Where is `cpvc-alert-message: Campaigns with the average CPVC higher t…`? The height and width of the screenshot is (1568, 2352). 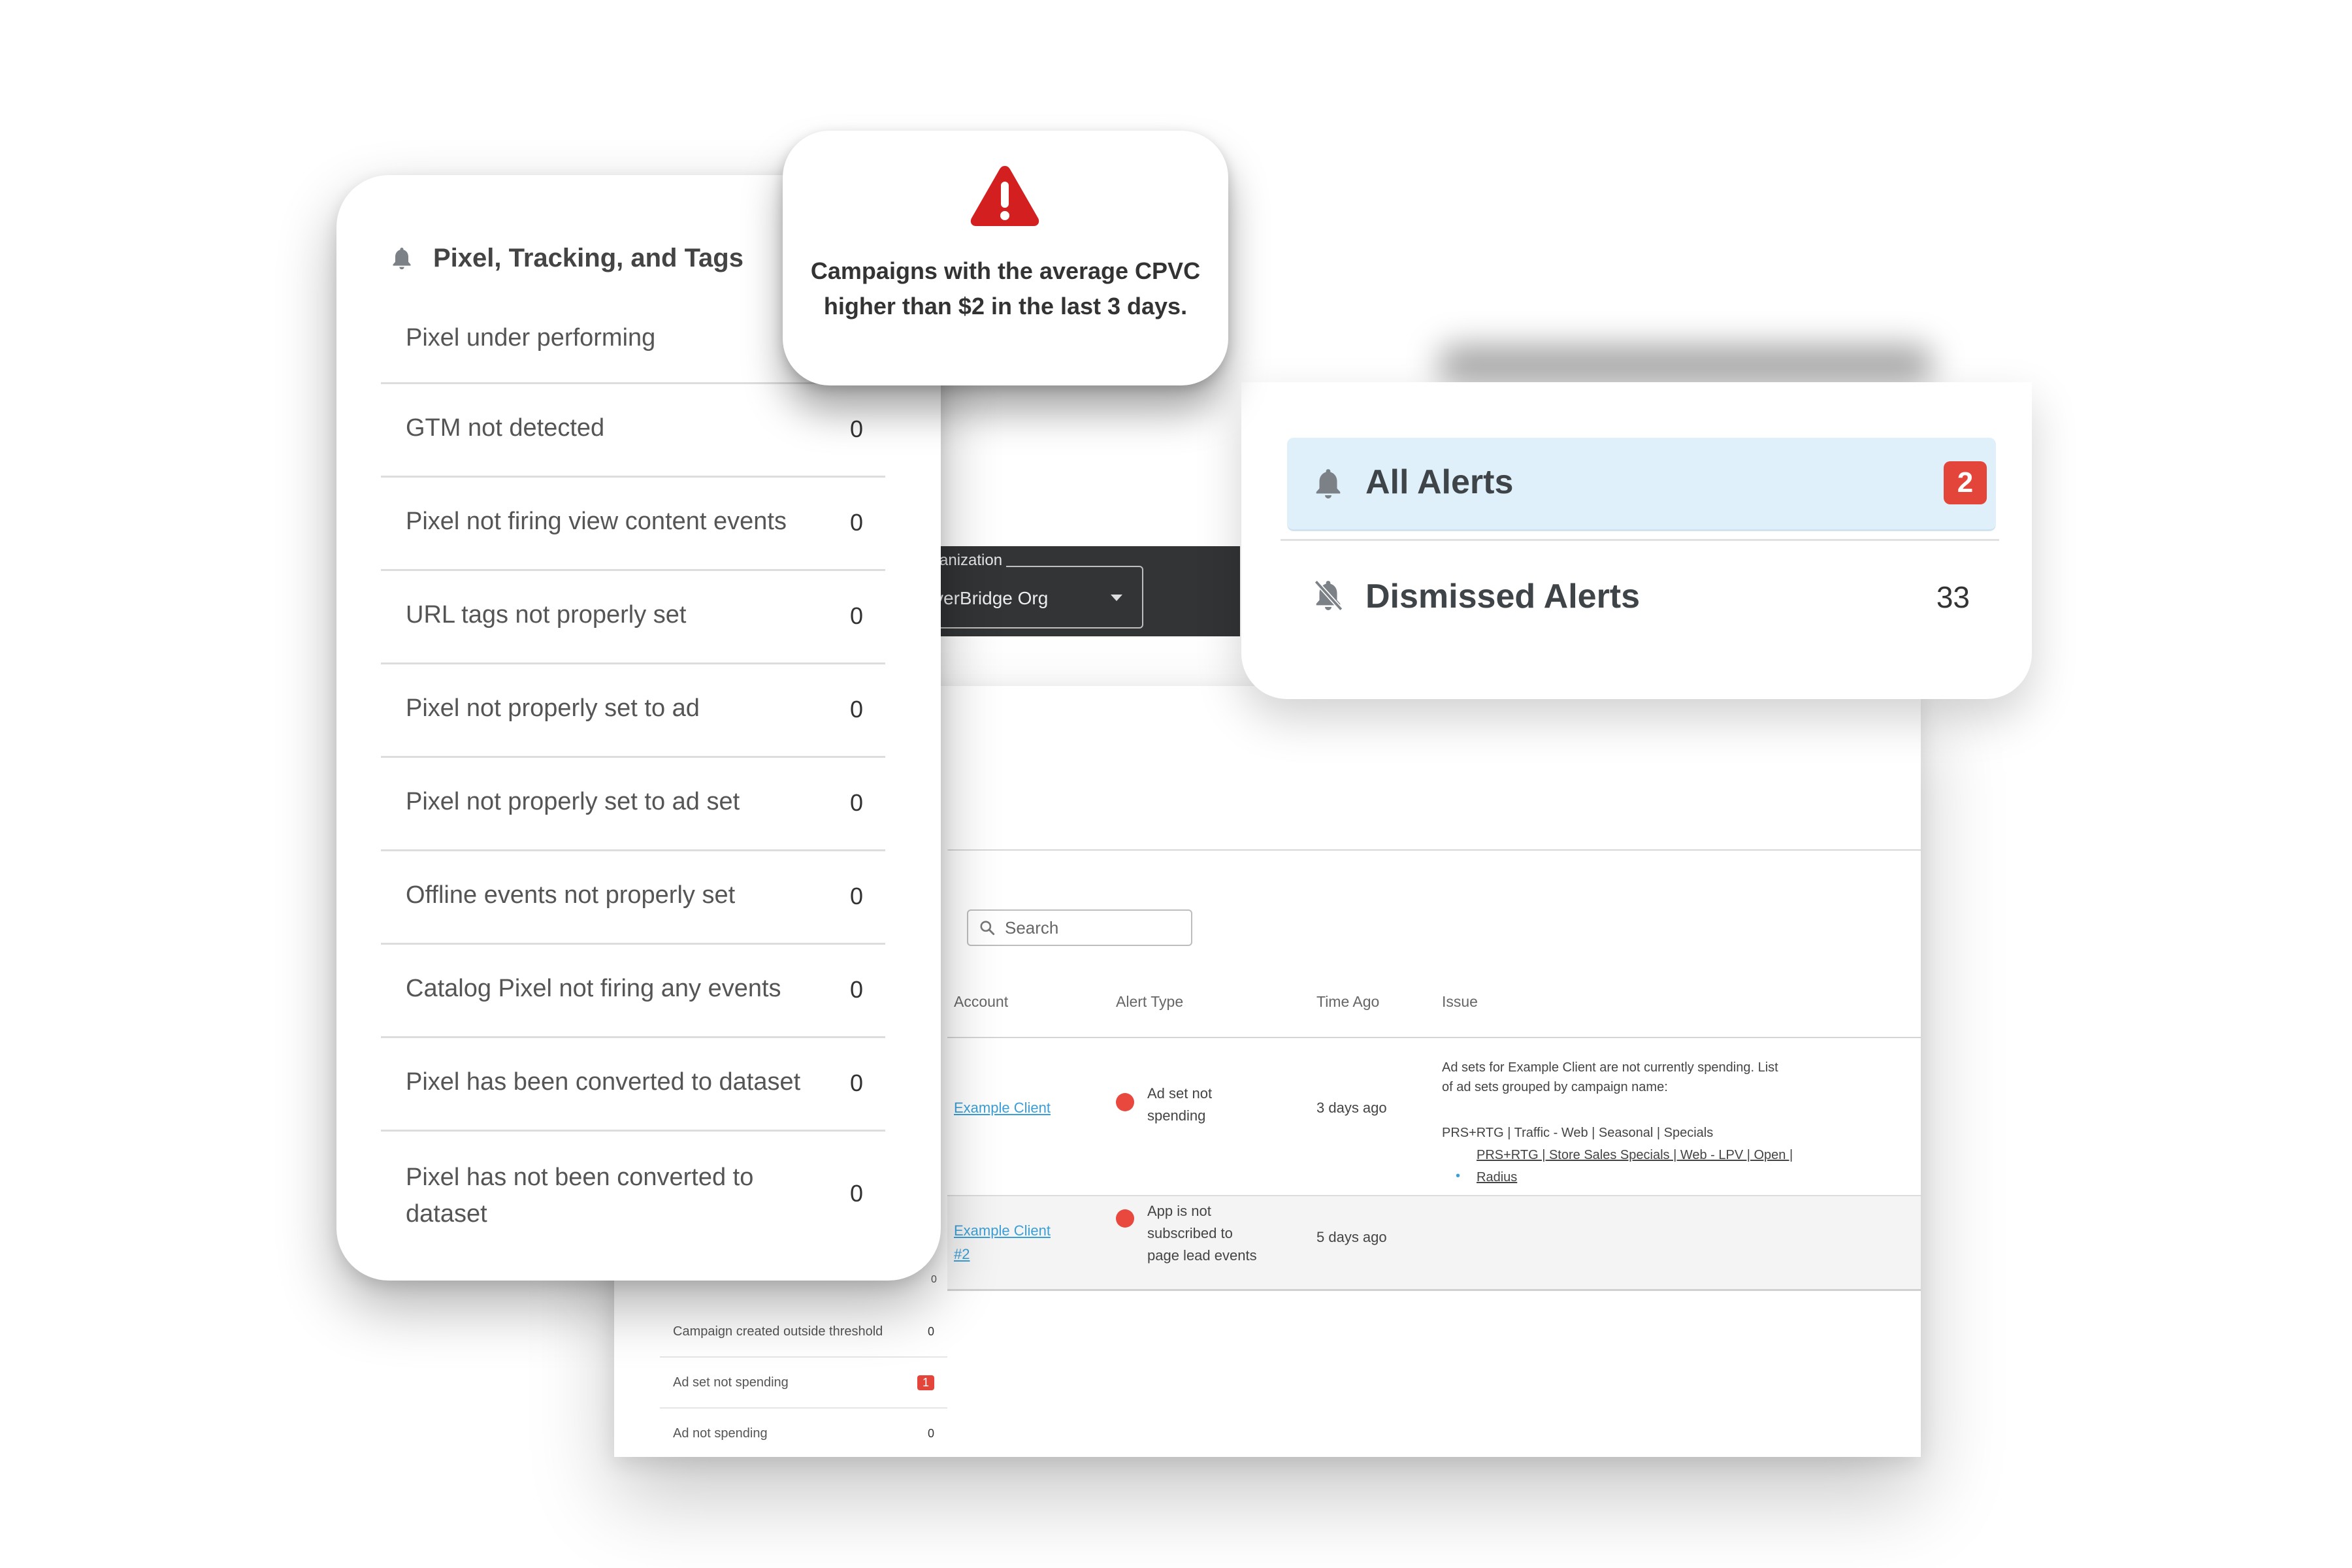 cpvc-alert-message: Campaigns with the average CPVC higher t… is located at coordinates (1005, 288).